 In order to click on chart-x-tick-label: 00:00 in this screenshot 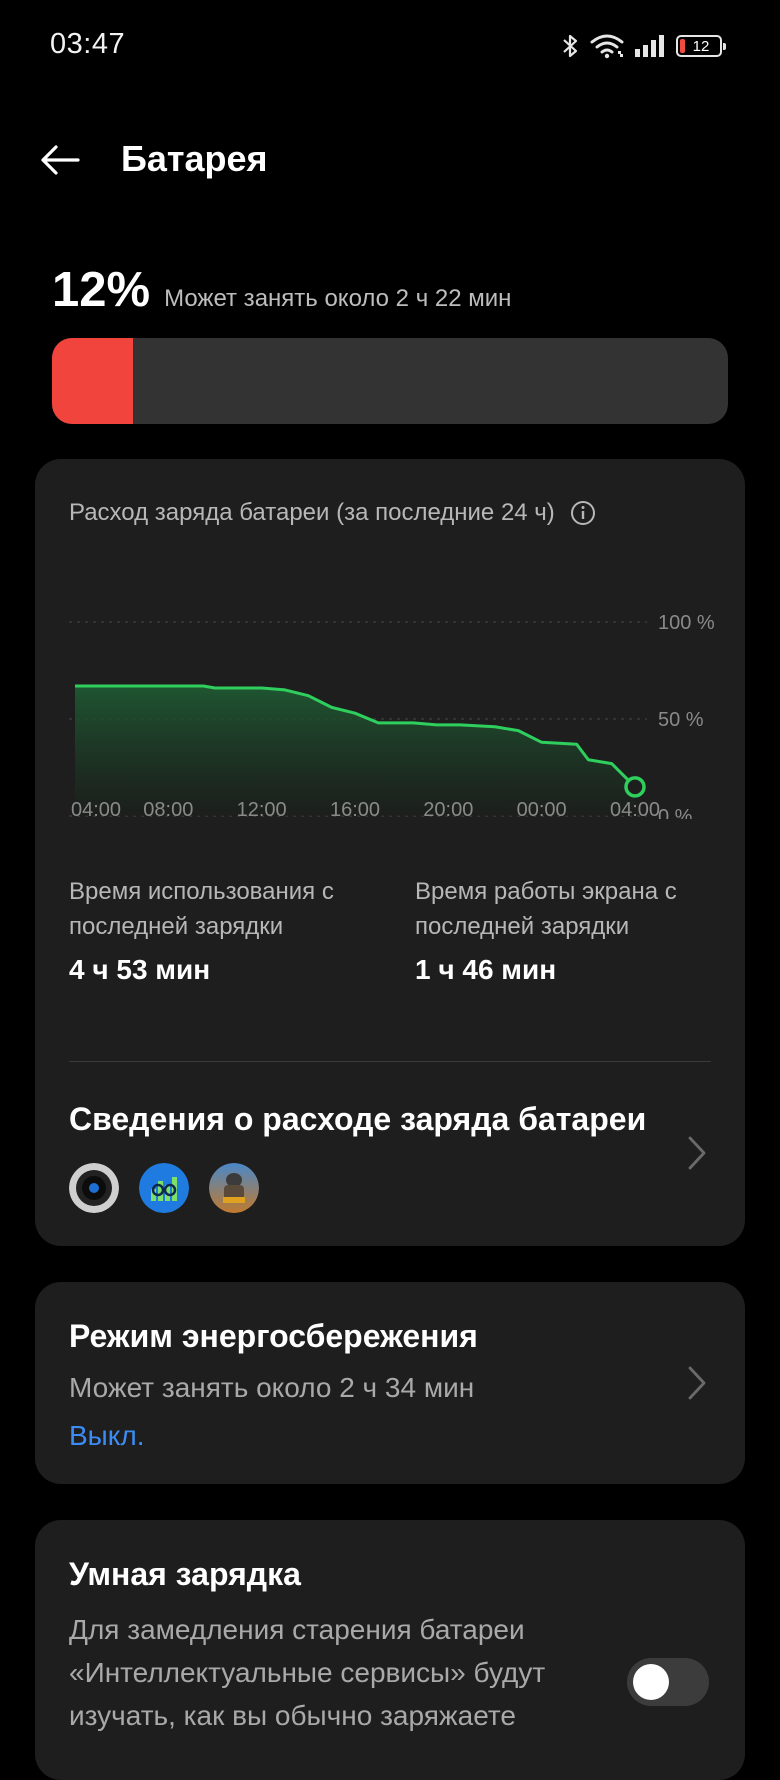, I will do `click(541, 810)`.